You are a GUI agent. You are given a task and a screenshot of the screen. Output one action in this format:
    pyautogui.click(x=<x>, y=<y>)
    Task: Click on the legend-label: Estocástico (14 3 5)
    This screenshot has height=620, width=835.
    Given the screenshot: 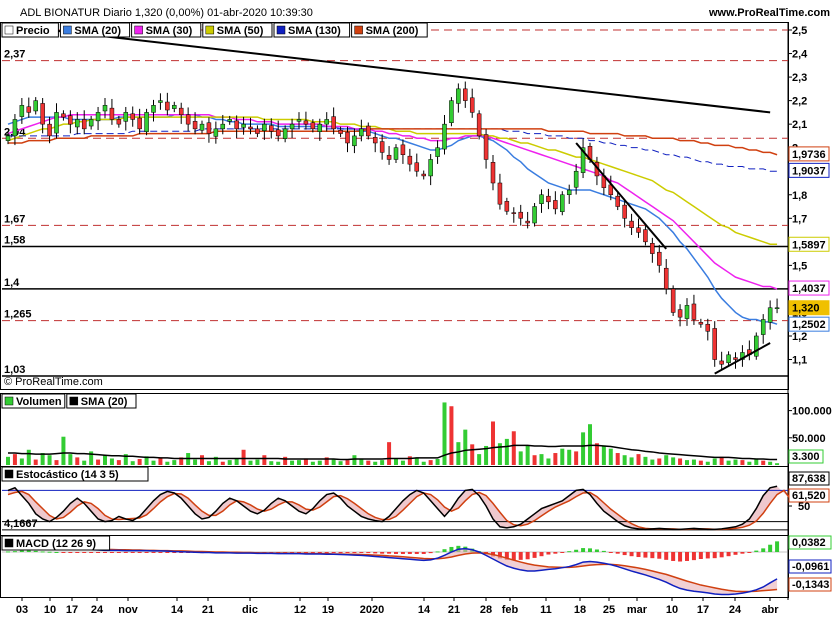 What is the action you would take?
    pyautogui.click(x=67, y=475)
    